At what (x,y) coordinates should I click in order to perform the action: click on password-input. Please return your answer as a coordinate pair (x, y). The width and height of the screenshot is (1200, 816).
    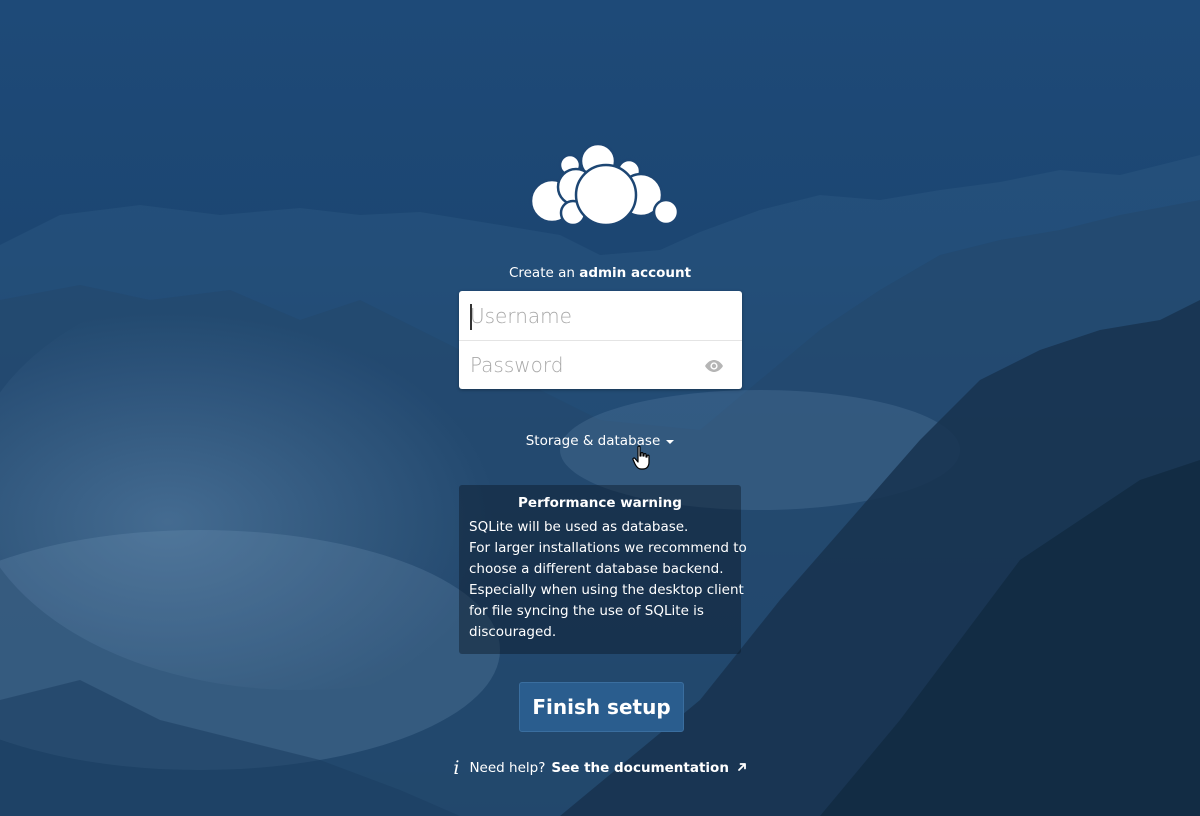
    Looking at the image, I should click on (600, 364).